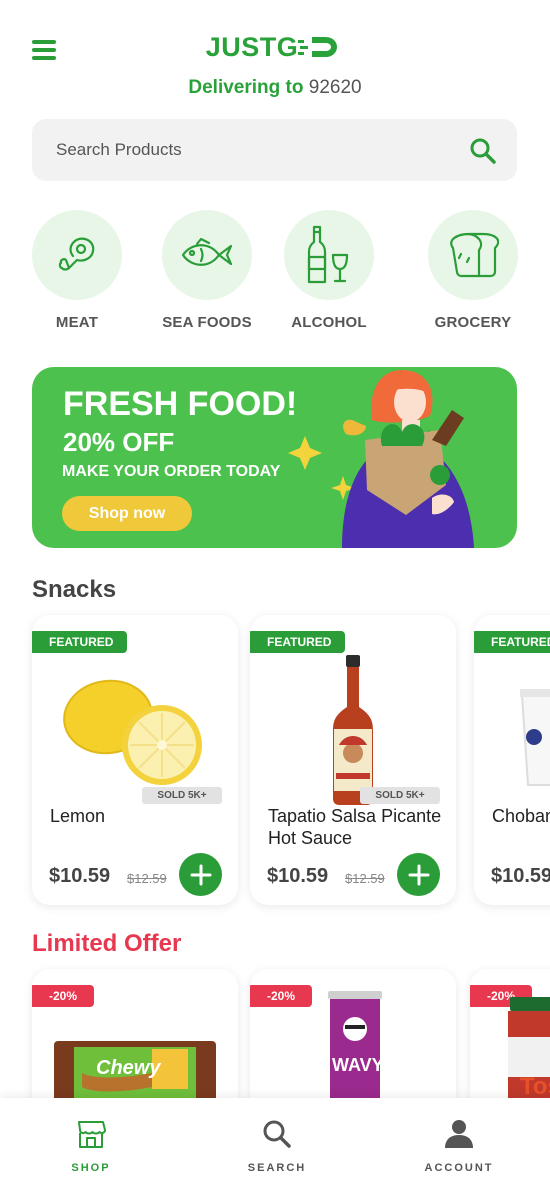 This screenshot has height=1192, width=550. I want to click on product-name: Tapatio Salsa Picante Hot Sauce, so click(355, 827).